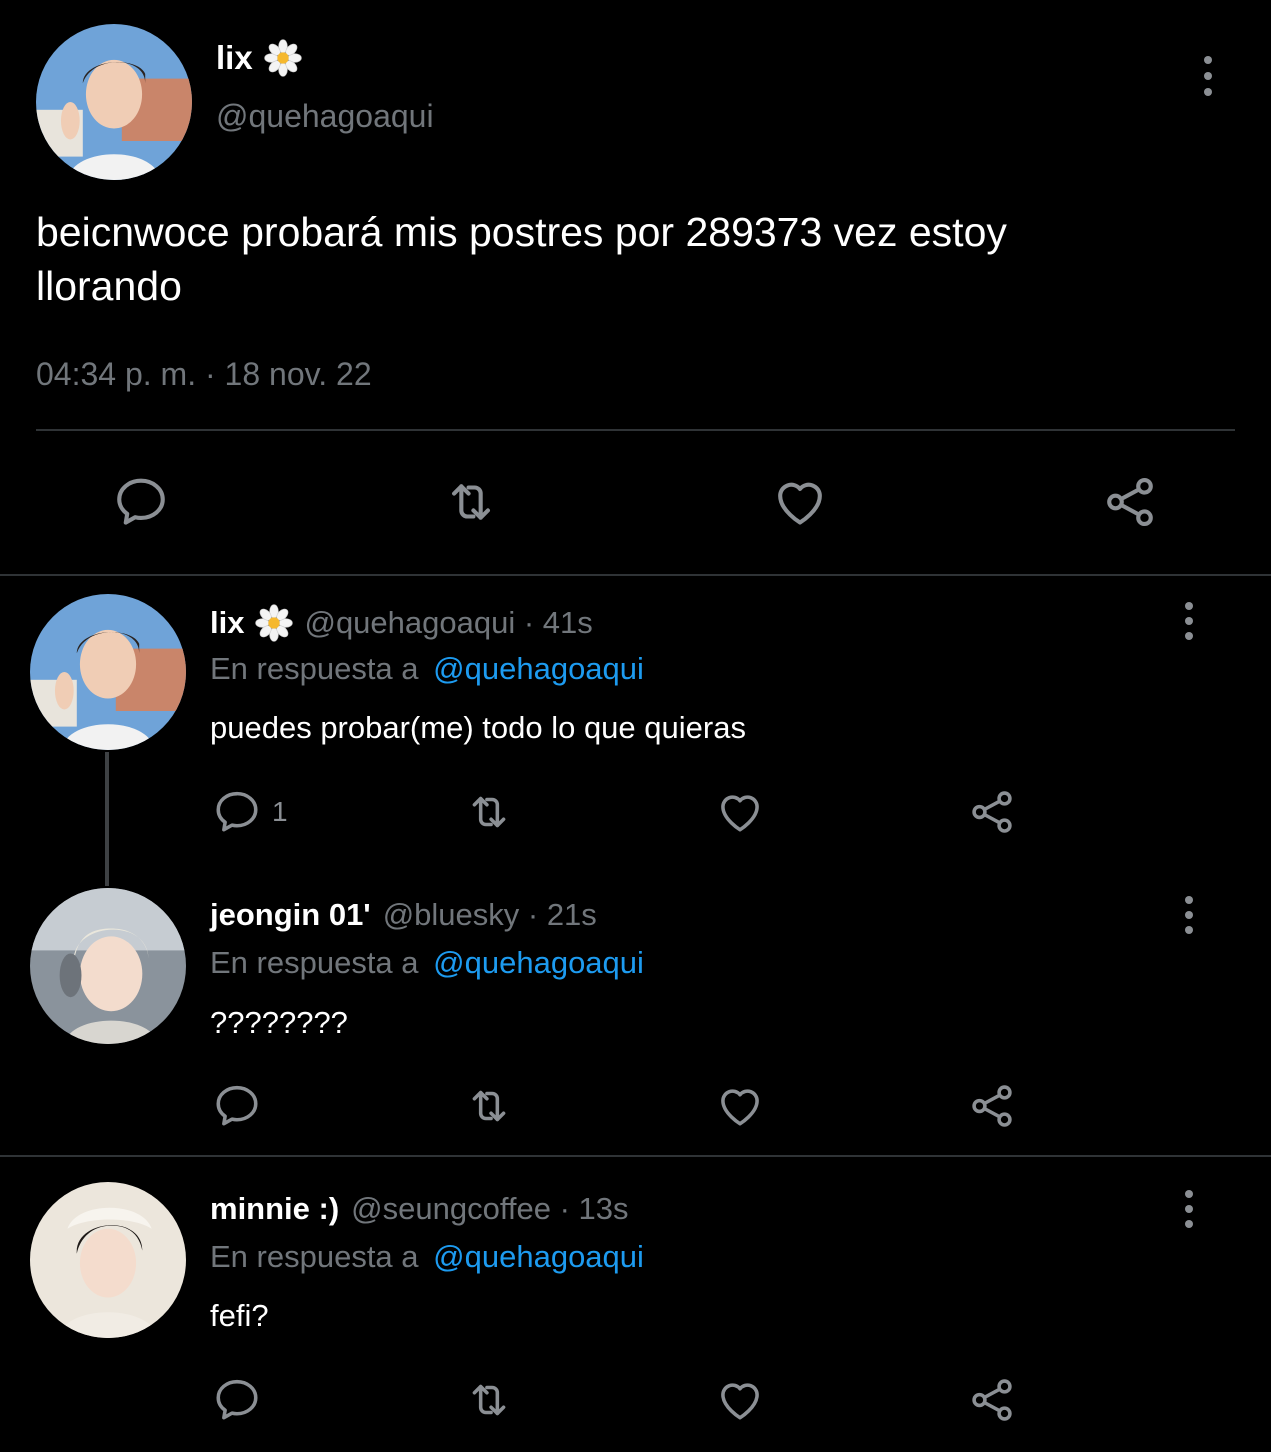 The width and height of the screenshot is (1271, 1452). Describe the element at coordinates (259, 58) in the screenshot. I see `main-display-name: lix` at that location.